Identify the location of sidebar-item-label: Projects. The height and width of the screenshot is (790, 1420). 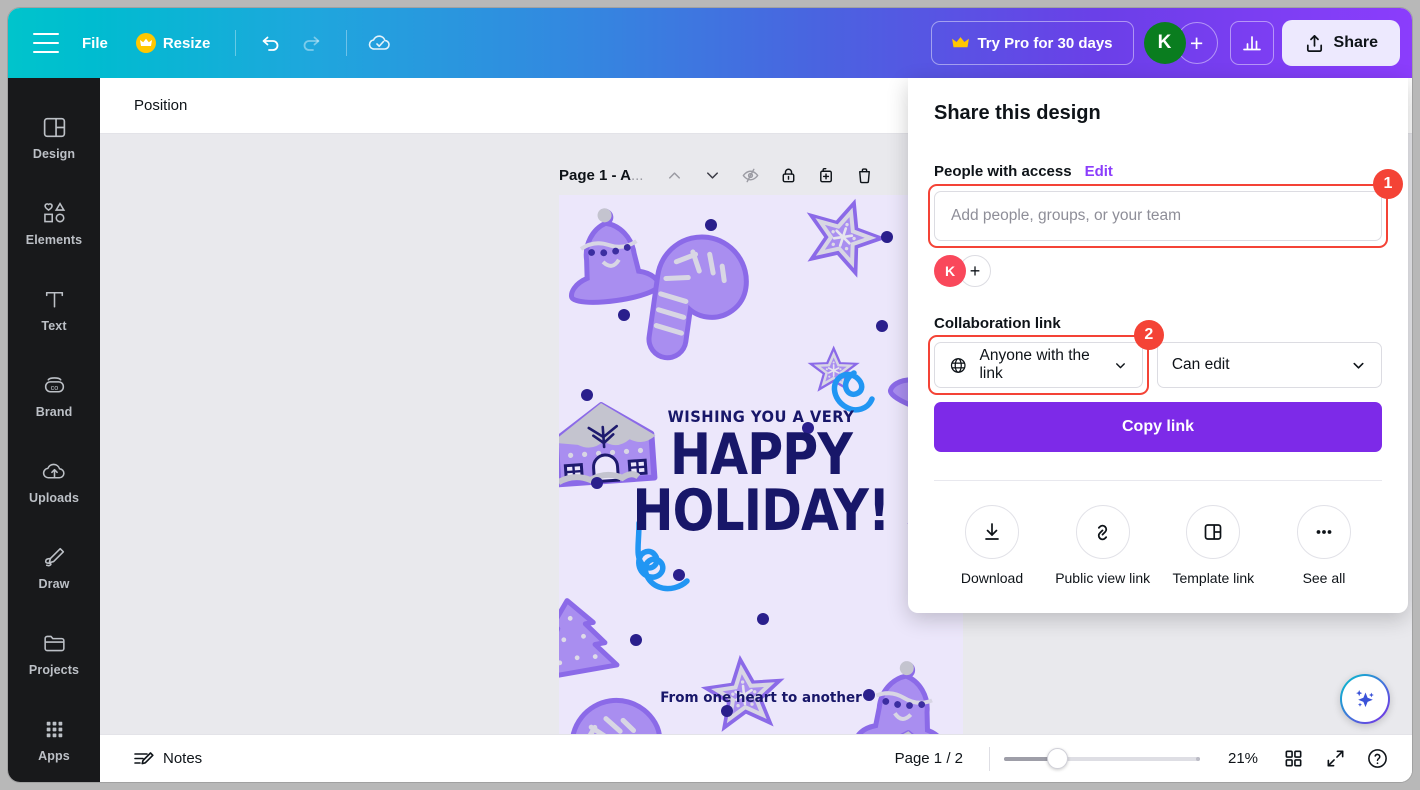
(54, 669).